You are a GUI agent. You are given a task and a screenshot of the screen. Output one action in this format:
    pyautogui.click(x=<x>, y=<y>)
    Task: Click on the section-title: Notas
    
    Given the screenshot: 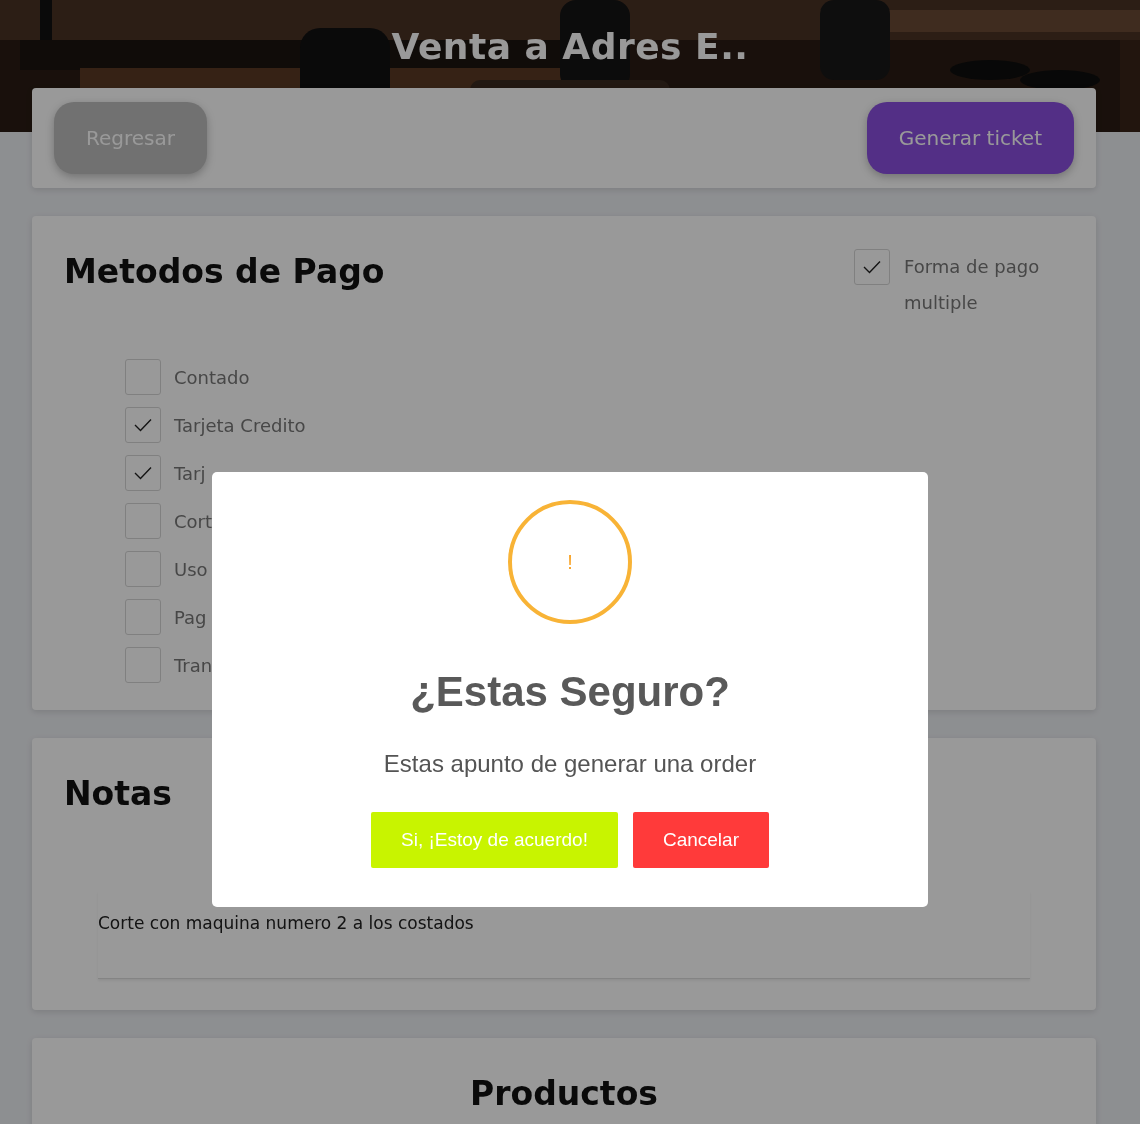 What is the action you would take?
    pyautogui.click(x=118, y=793)
    